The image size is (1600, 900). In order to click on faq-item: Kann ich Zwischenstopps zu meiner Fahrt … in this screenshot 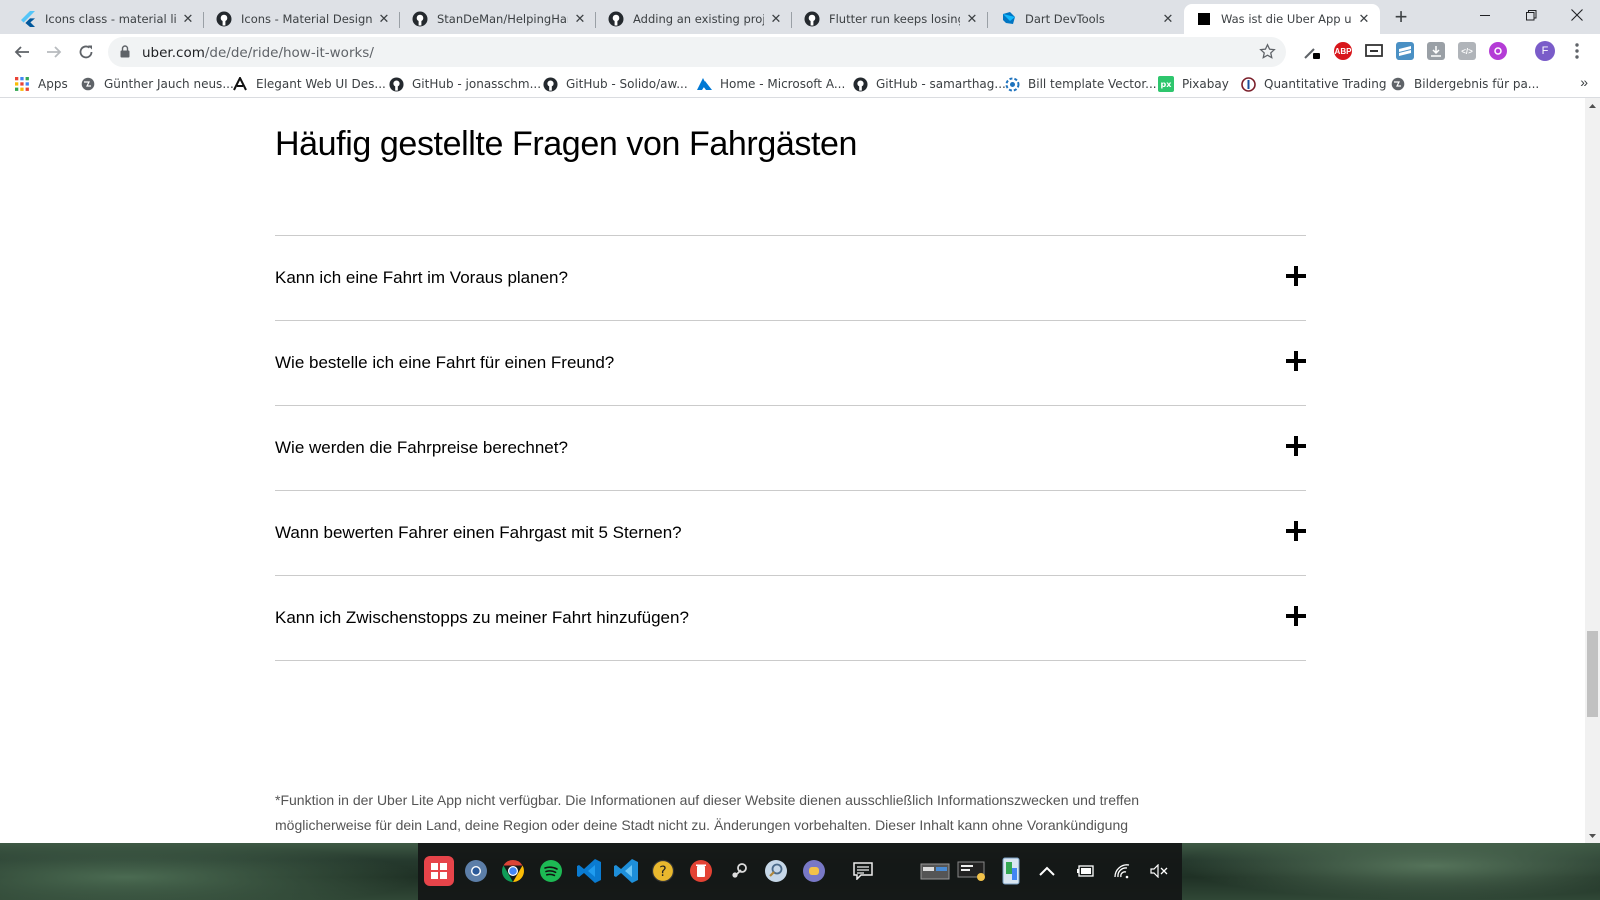, I will do `click(790, 618)`.